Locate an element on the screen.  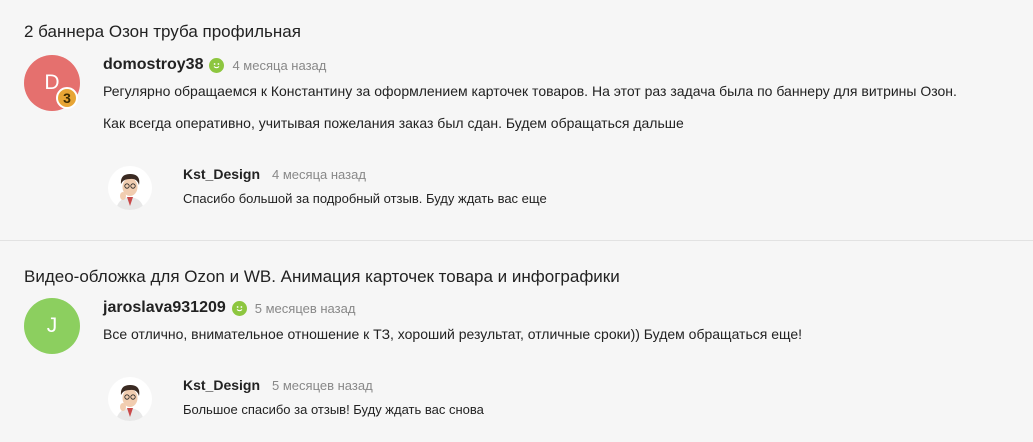
review-time: 5 месяцев назад is located at coordinates (305, 308).